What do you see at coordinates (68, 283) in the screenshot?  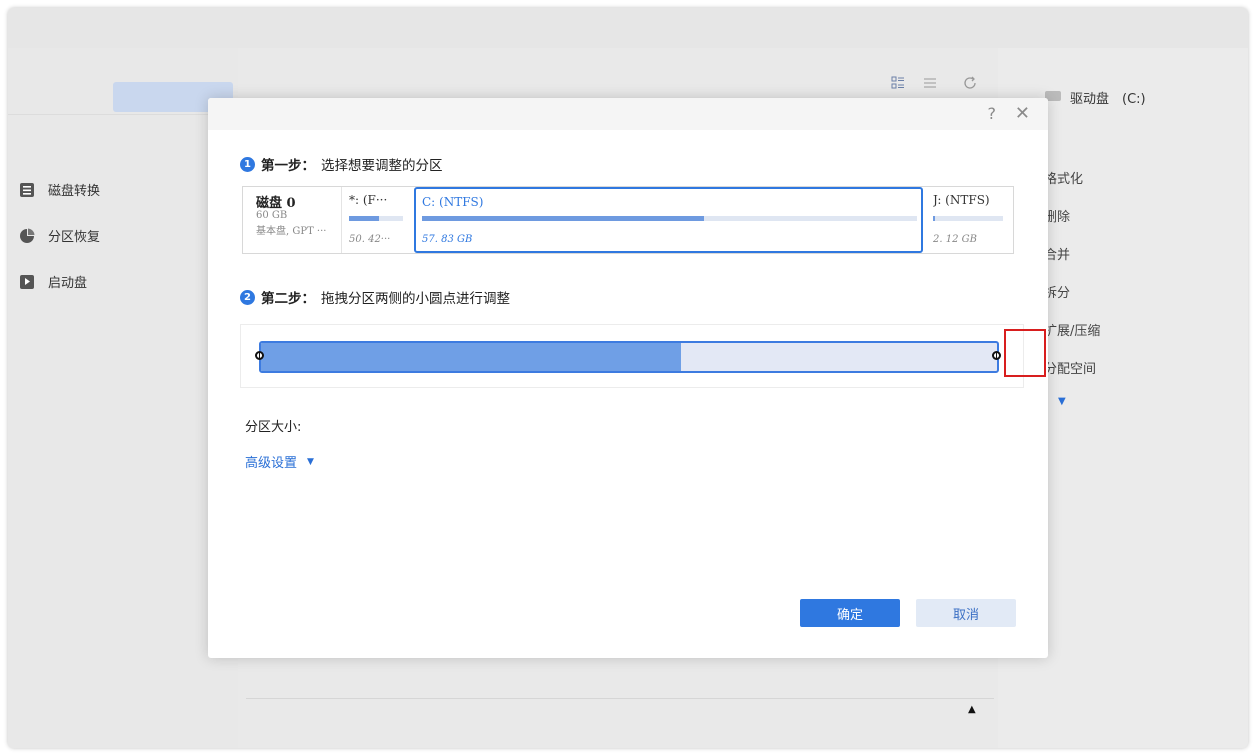 I see `sidebar-item-label: 启动盘` at bounding box center [68, 283].